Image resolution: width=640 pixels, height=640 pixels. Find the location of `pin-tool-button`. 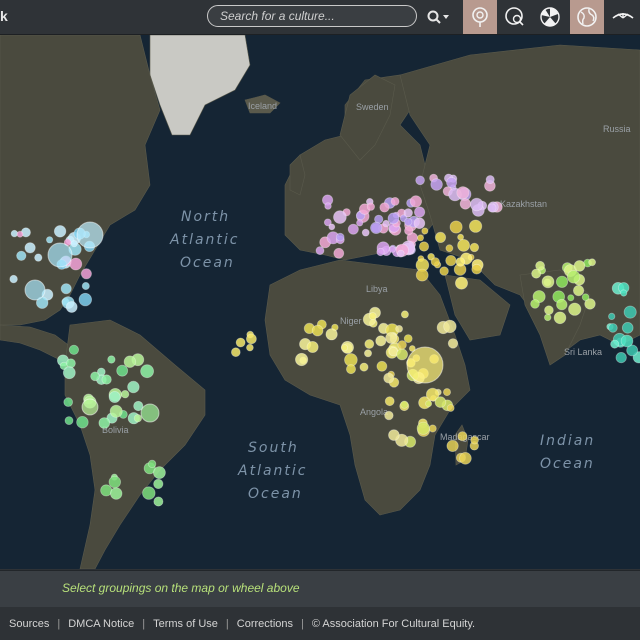

pin-tool-button is located at coordinates (480, 17).